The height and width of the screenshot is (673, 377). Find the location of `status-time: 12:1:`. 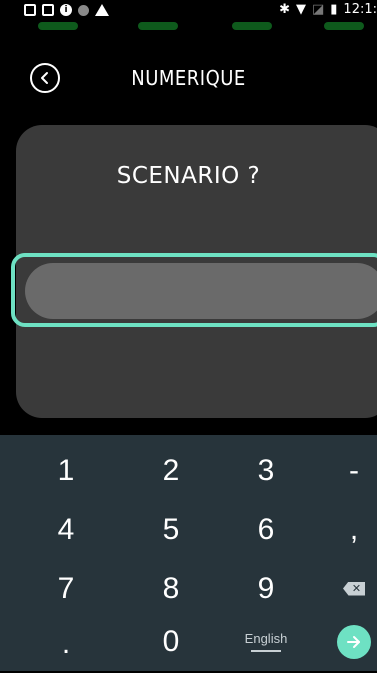

status-time: 12:1: is located at coordinates (360, 9).